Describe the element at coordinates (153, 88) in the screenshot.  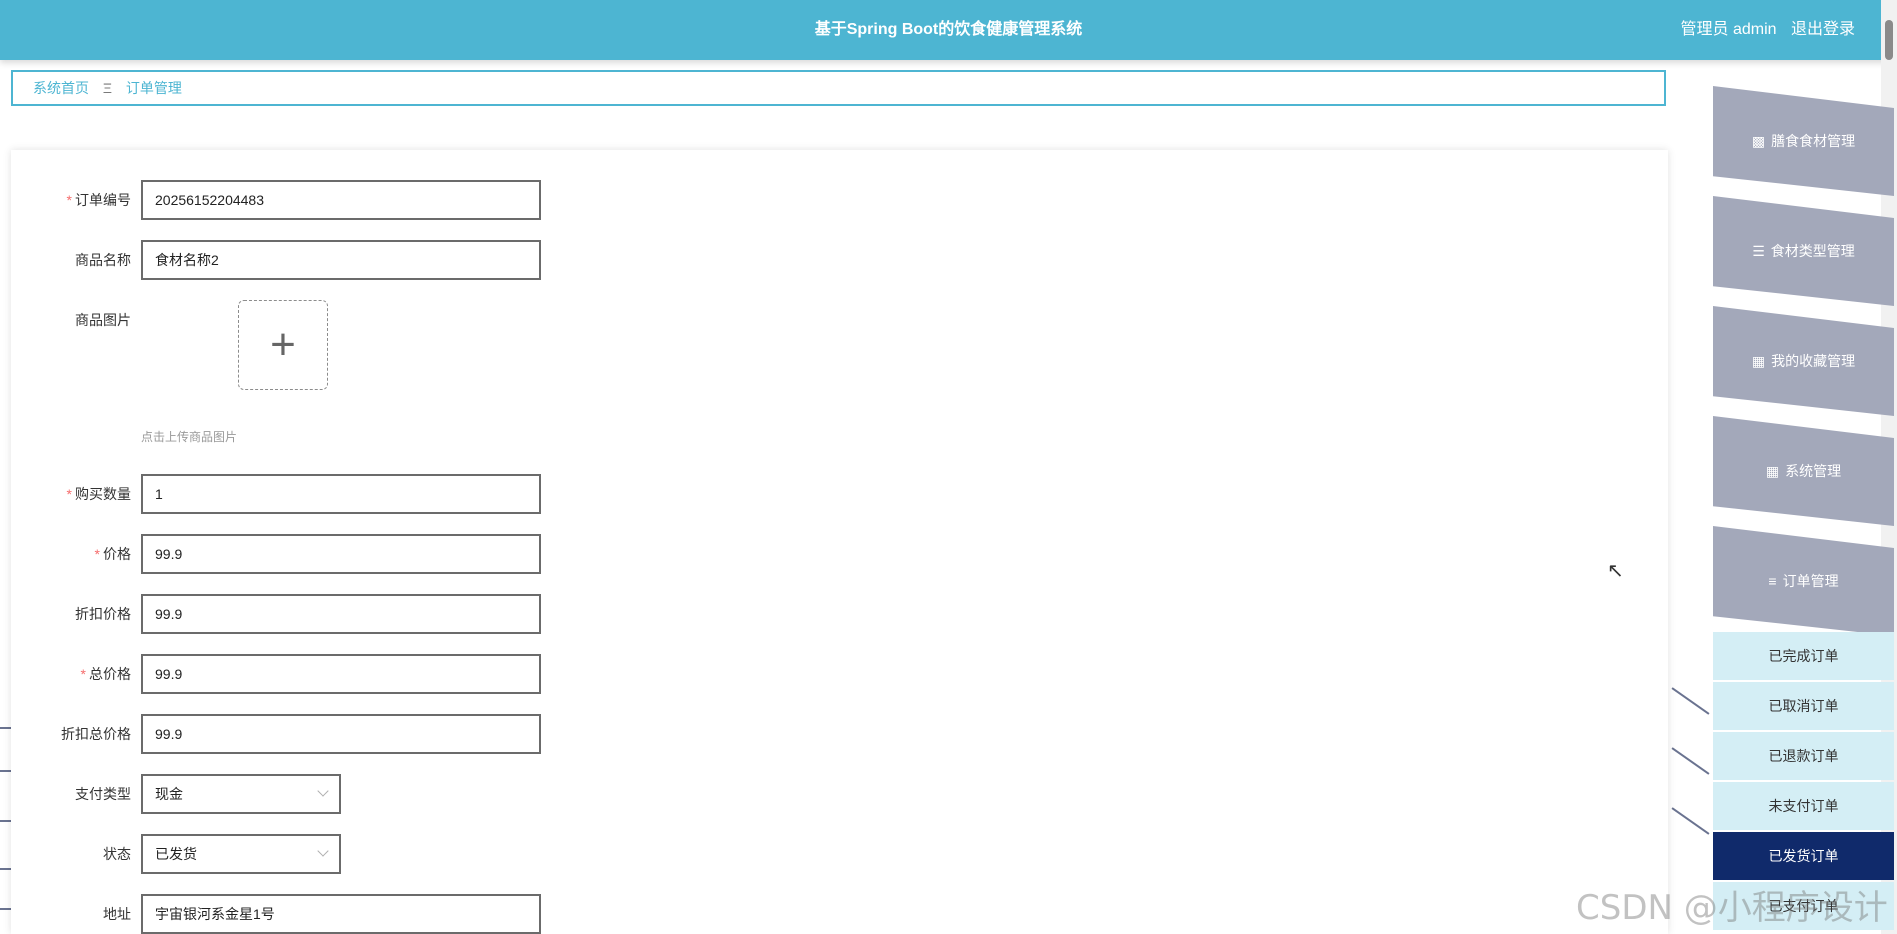
I see `breadcrumb-current: 订单管理` at that location.